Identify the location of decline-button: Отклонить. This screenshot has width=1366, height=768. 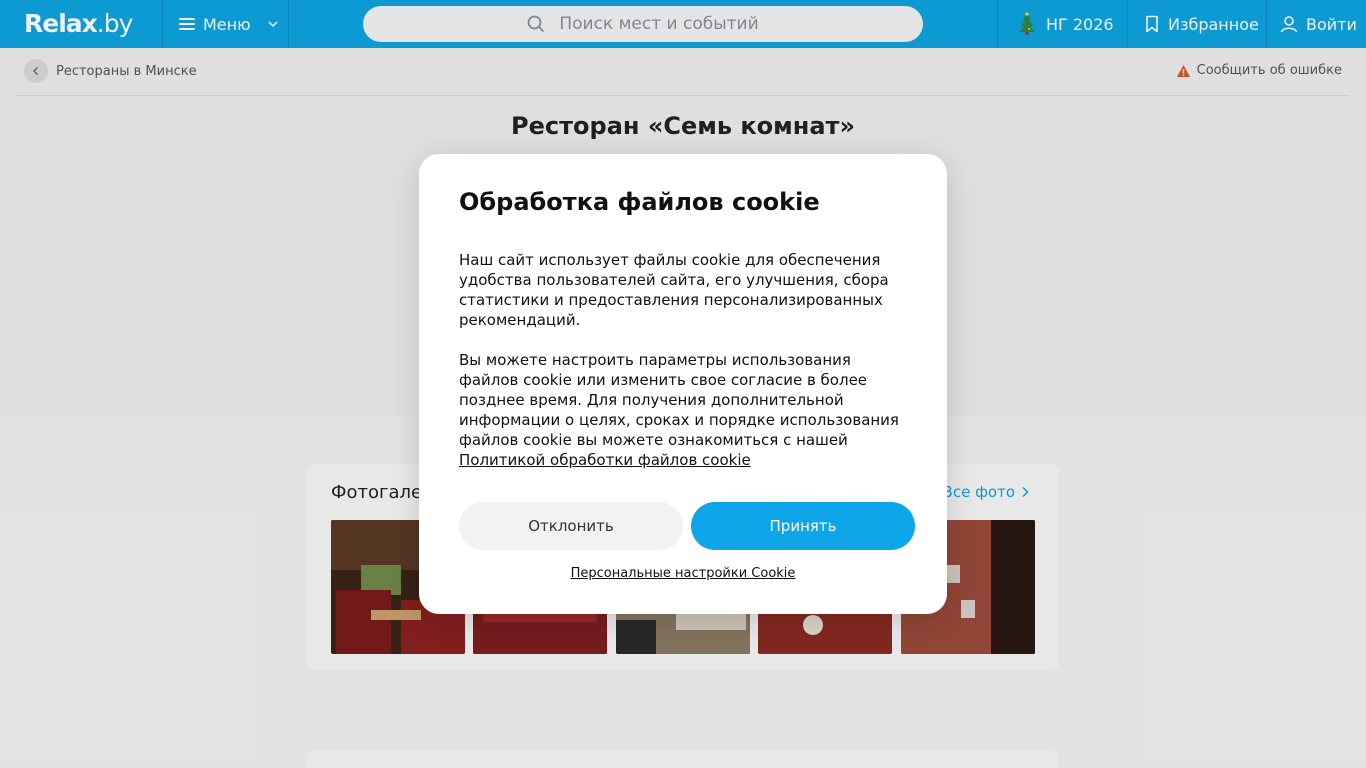
(571, 526).